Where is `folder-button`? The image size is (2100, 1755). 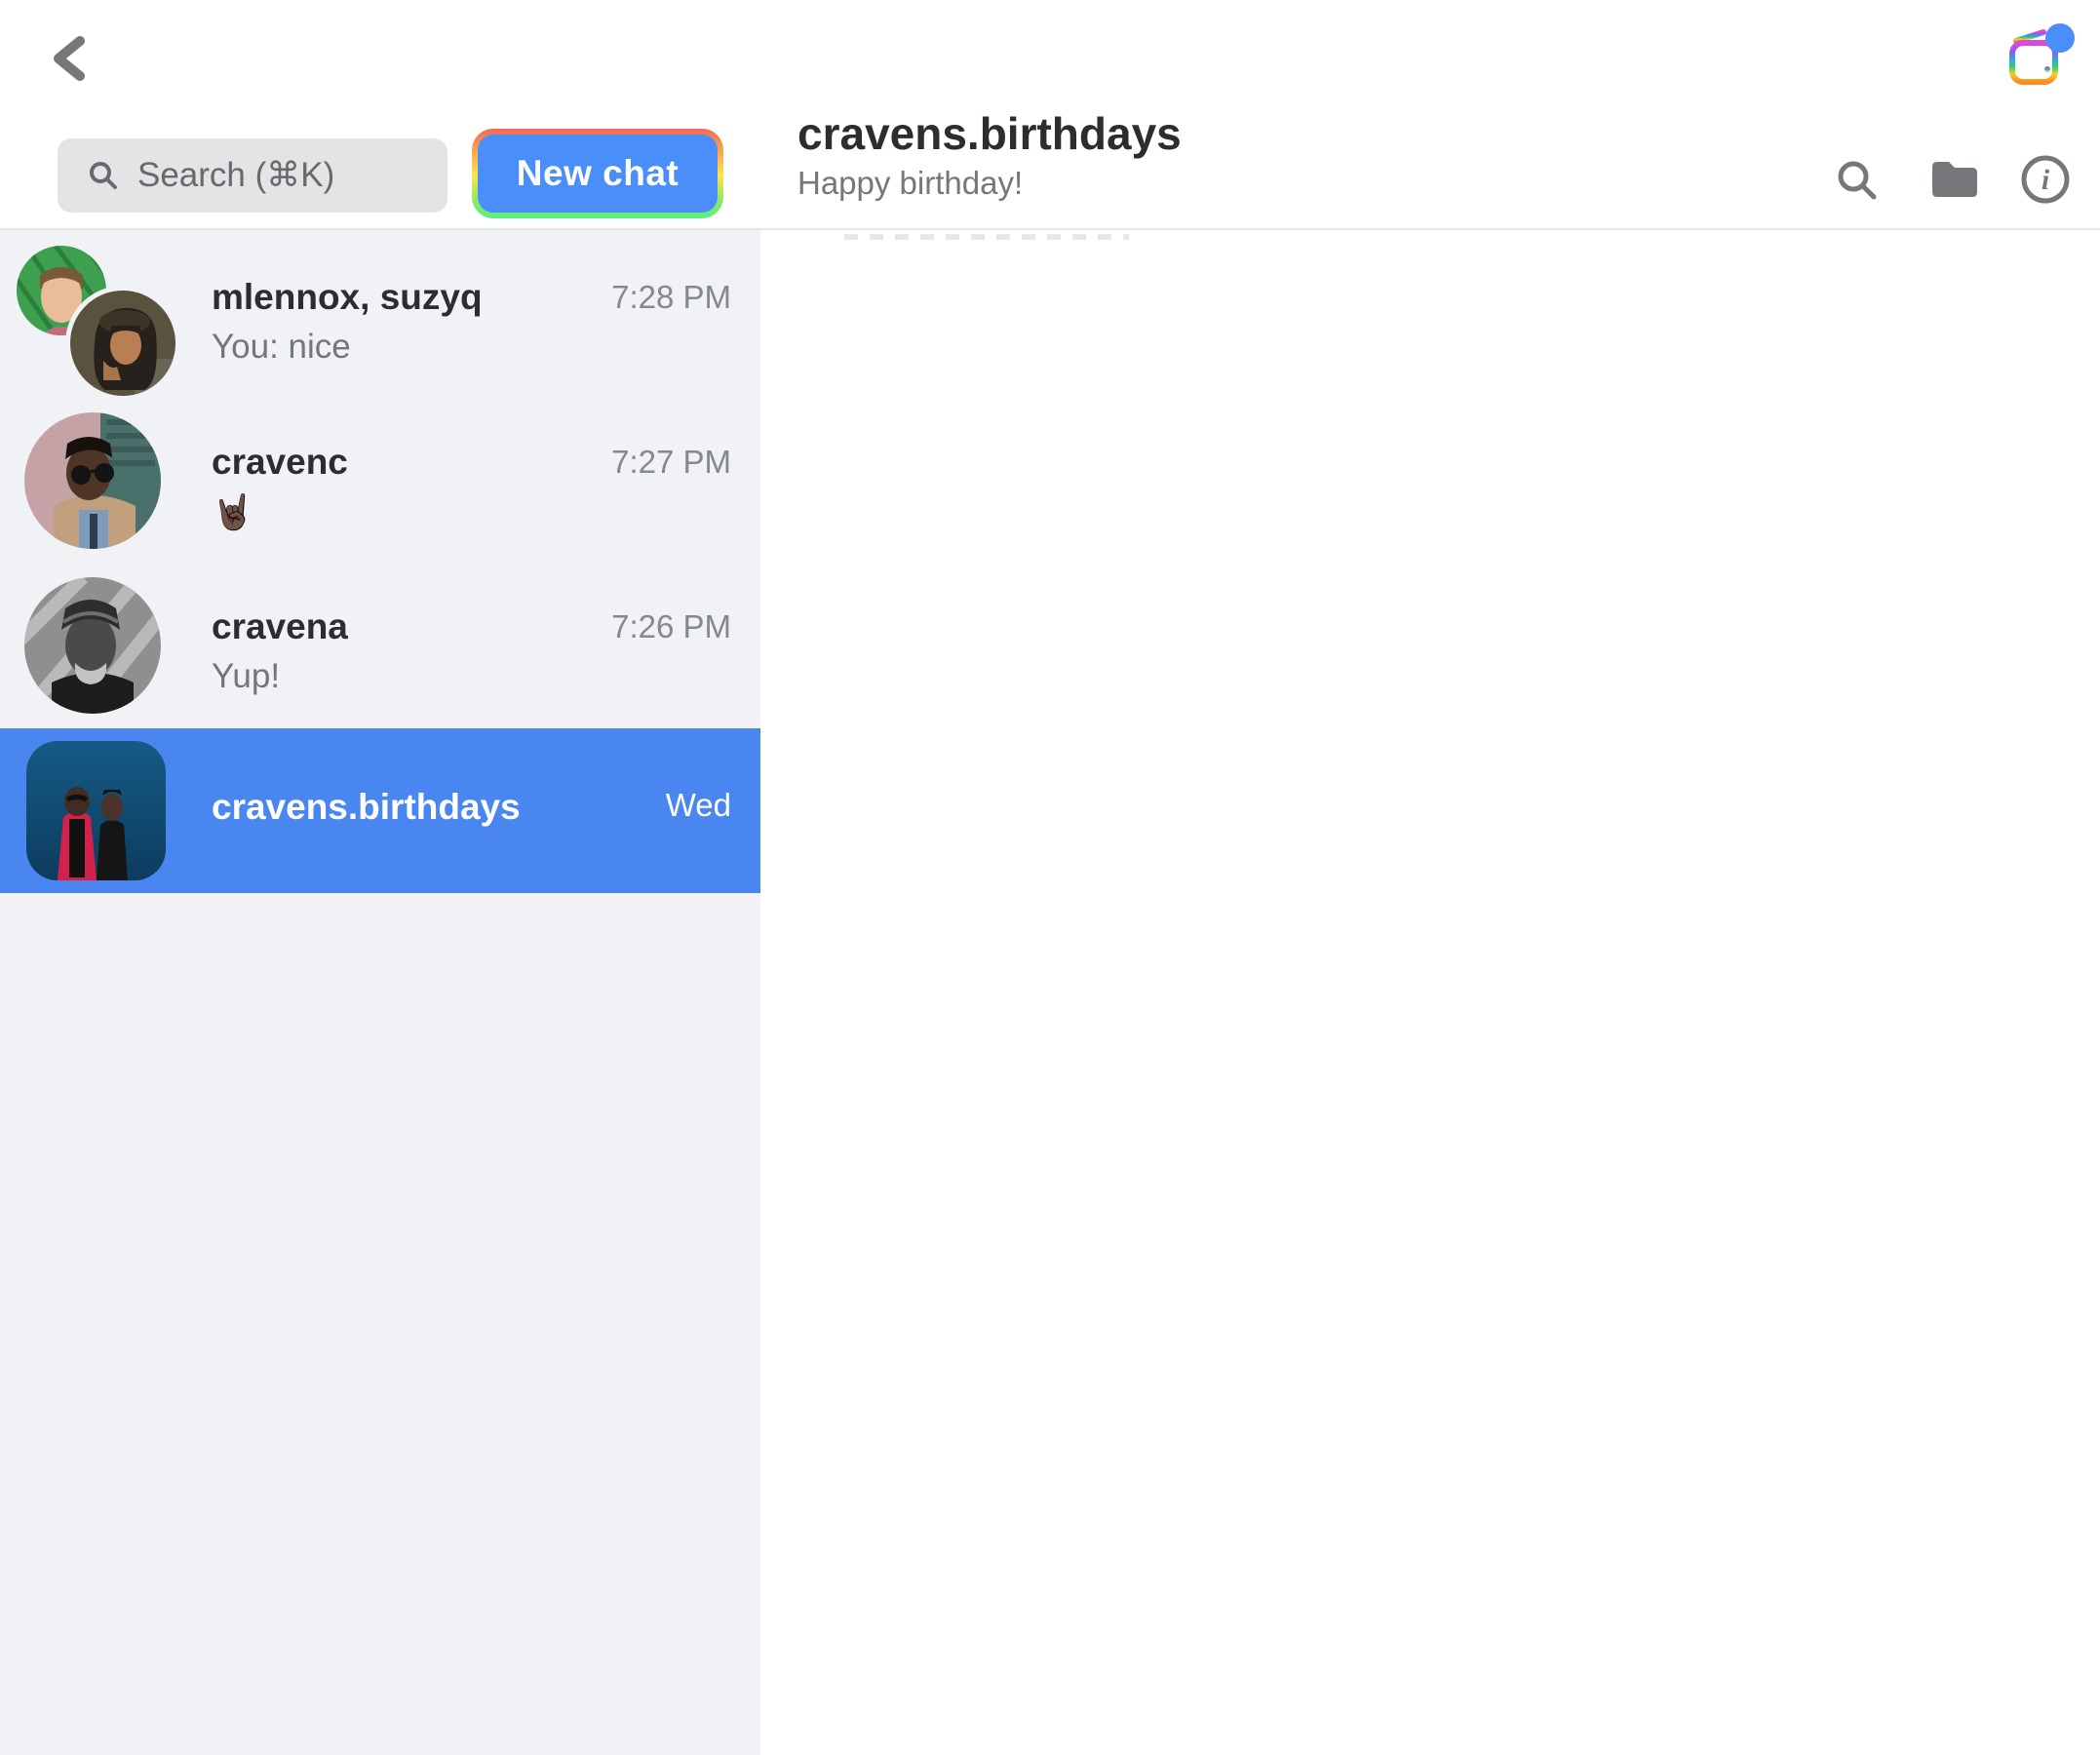 folder-button is located at coordinates (1953, 179).